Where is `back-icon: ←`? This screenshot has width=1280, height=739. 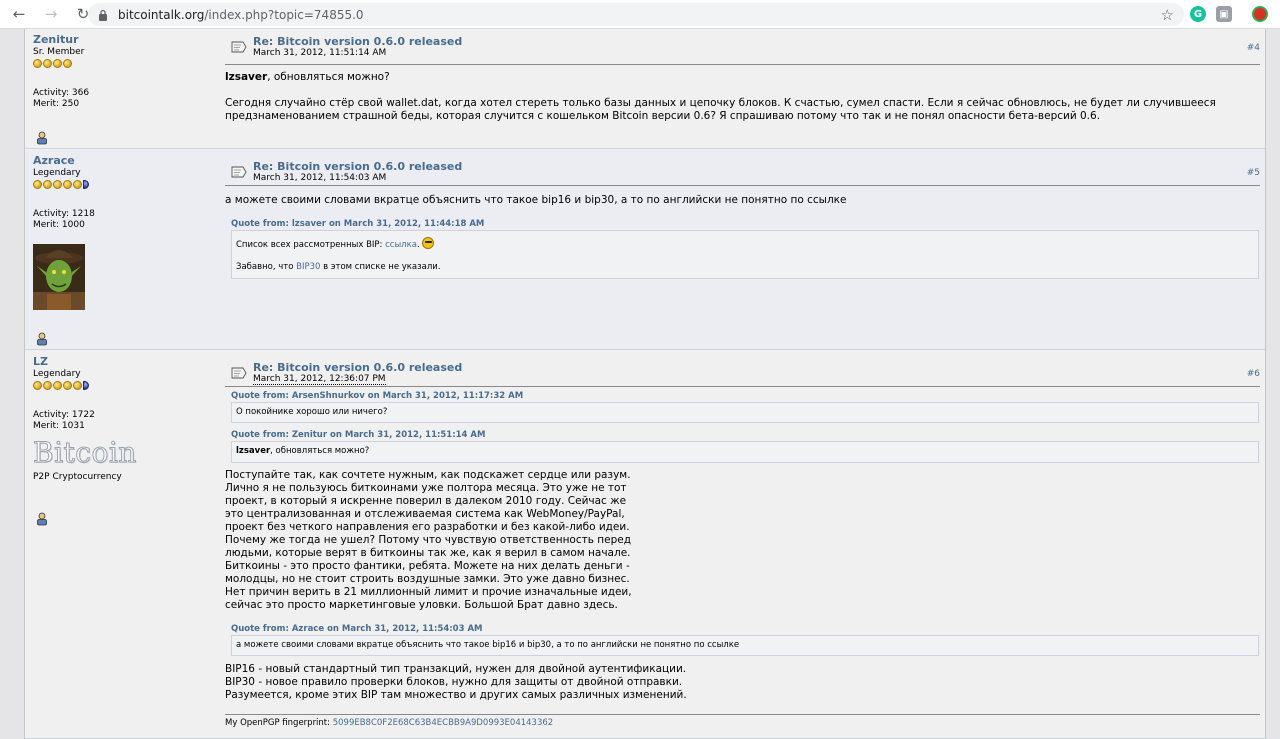 back-icon: ← is located at coordinates (19, 14).